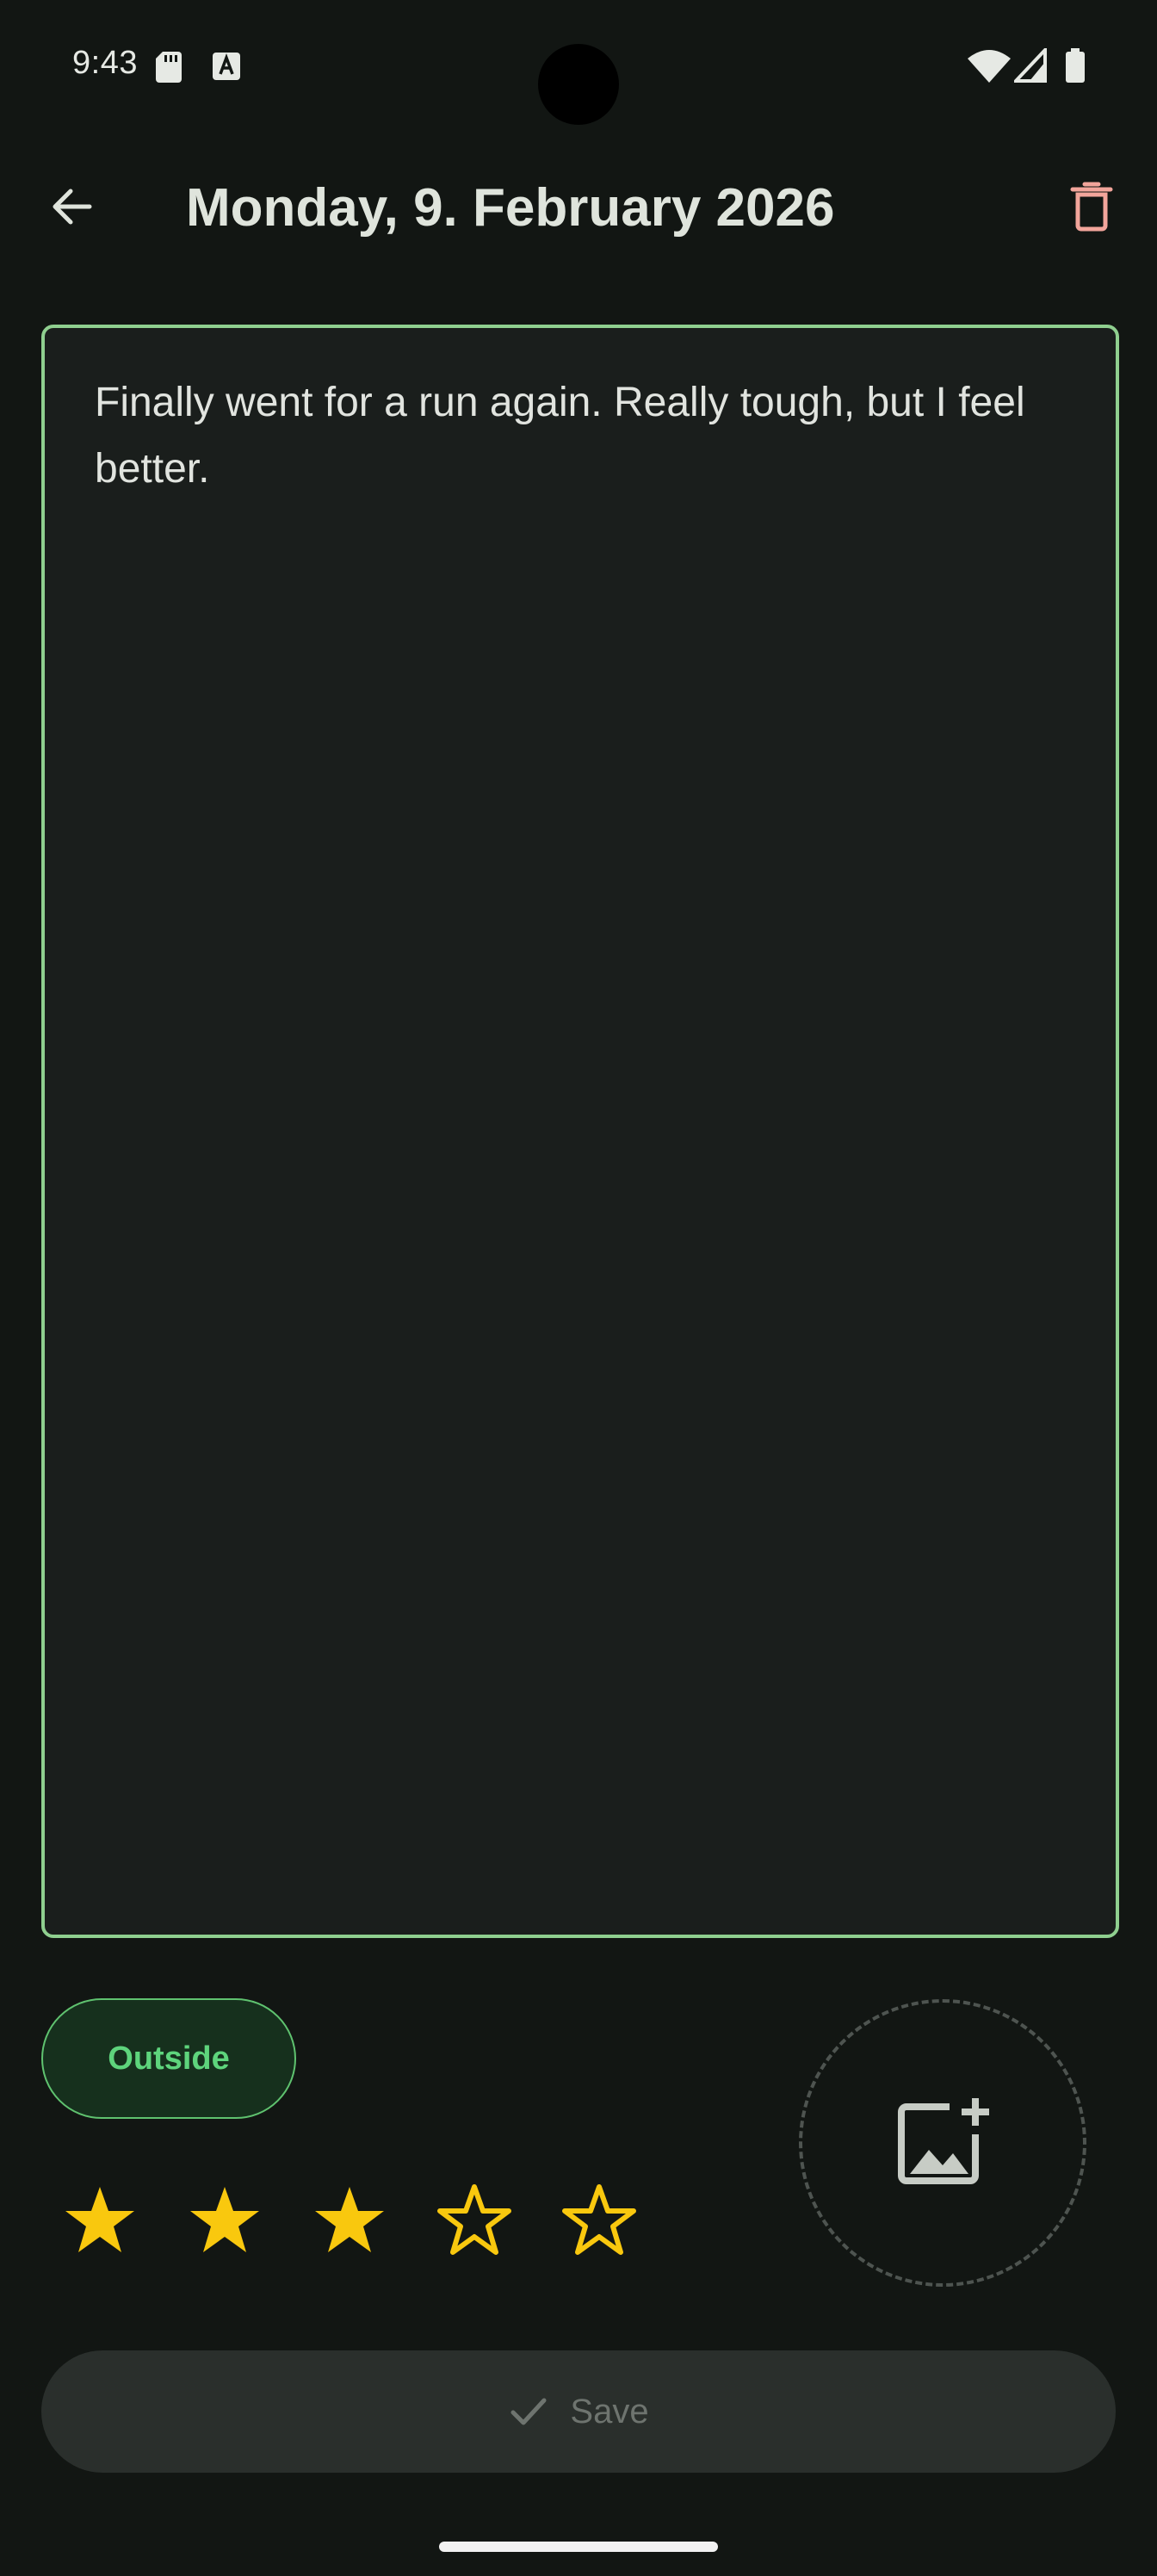  Describe the element at coordinates (510, 208) in the screenshot. I see `page-title: Monday, 9. February 2026` at that location.